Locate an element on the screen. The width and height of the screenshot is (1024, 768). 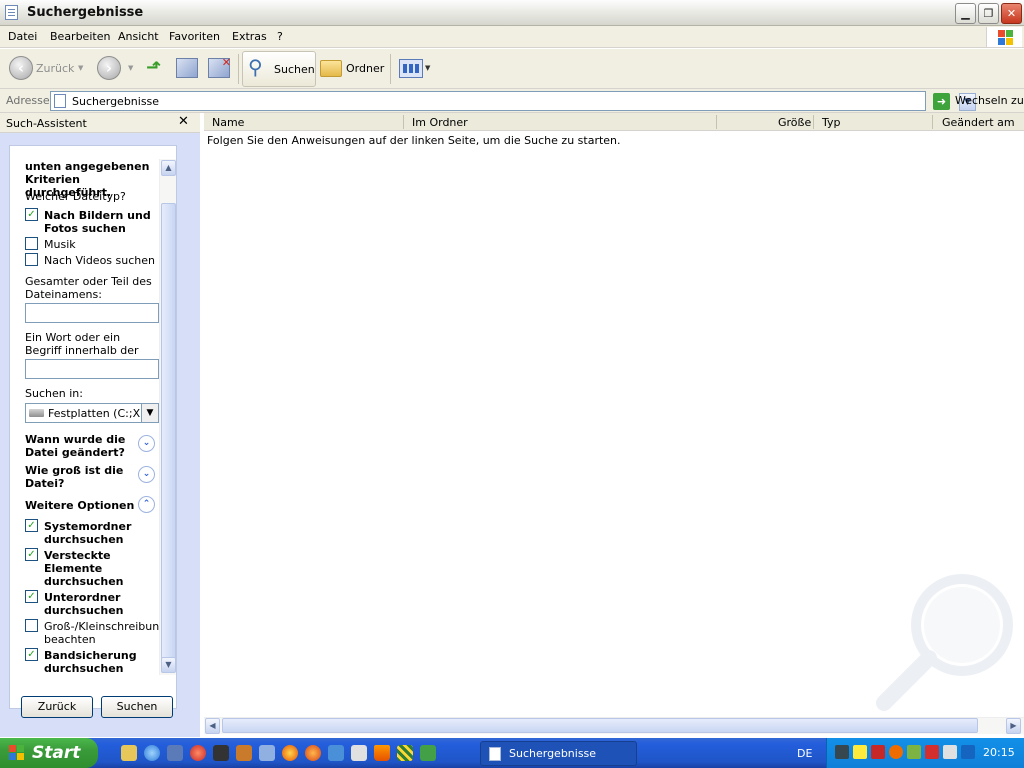
checkbox-music is located at coordinates (31, 243).